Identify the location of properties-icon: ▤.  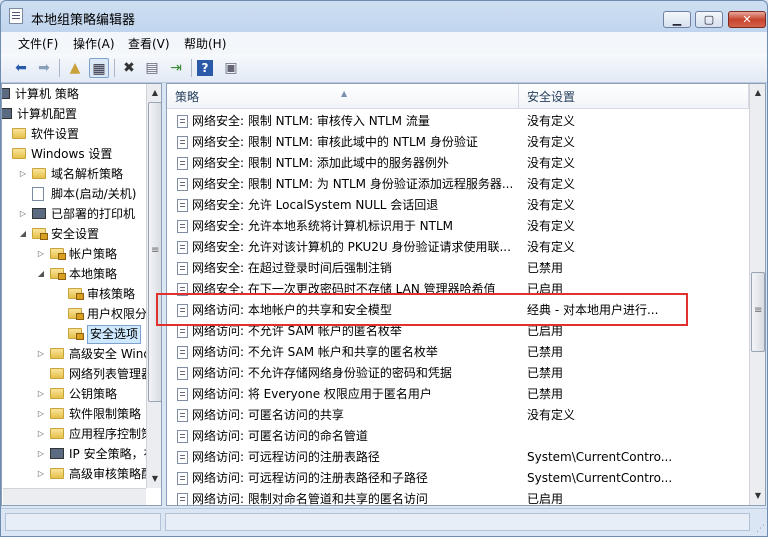
(152, 68).